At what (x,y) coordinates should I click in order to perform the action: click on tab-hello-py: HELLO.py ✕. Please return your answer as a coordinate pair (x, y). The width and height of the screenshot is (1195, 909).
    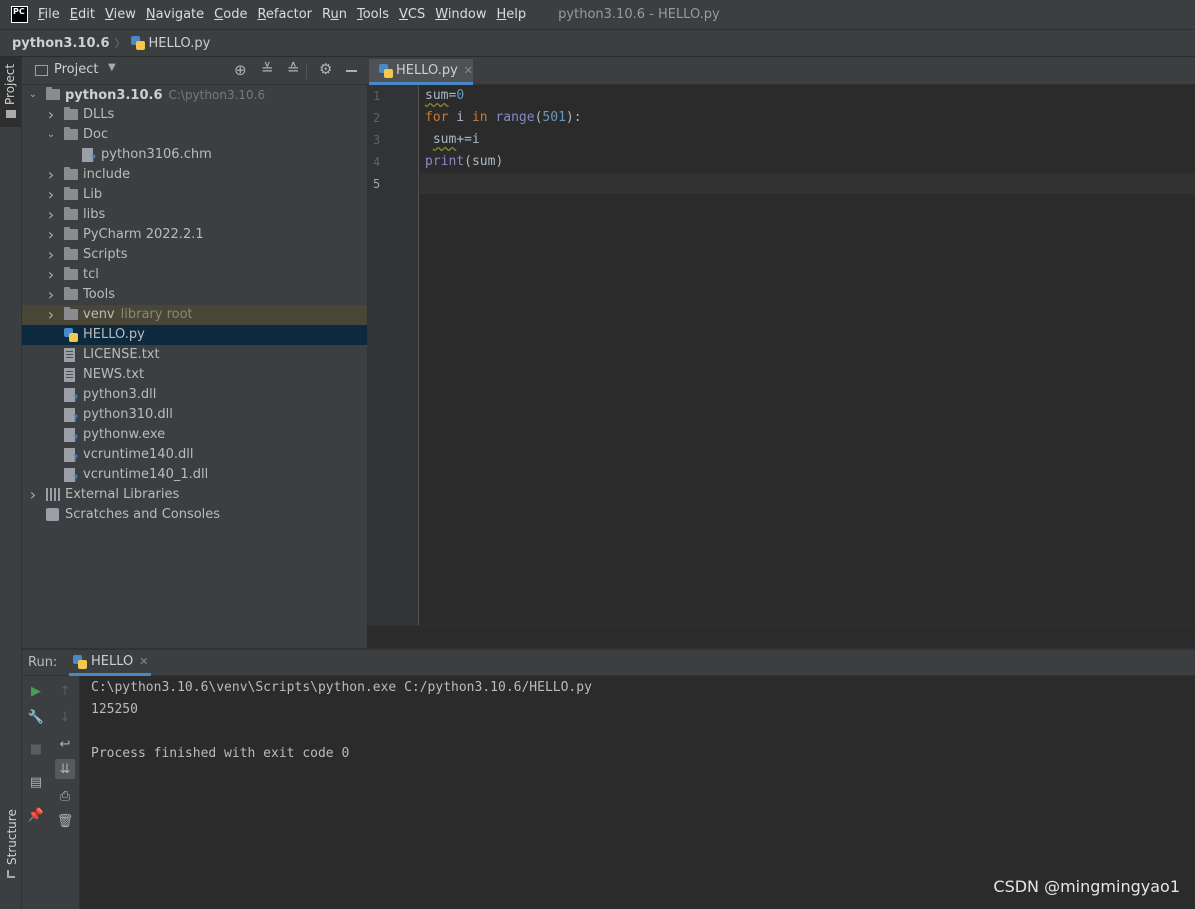
    Looking at the image, I should click on (421, 72).